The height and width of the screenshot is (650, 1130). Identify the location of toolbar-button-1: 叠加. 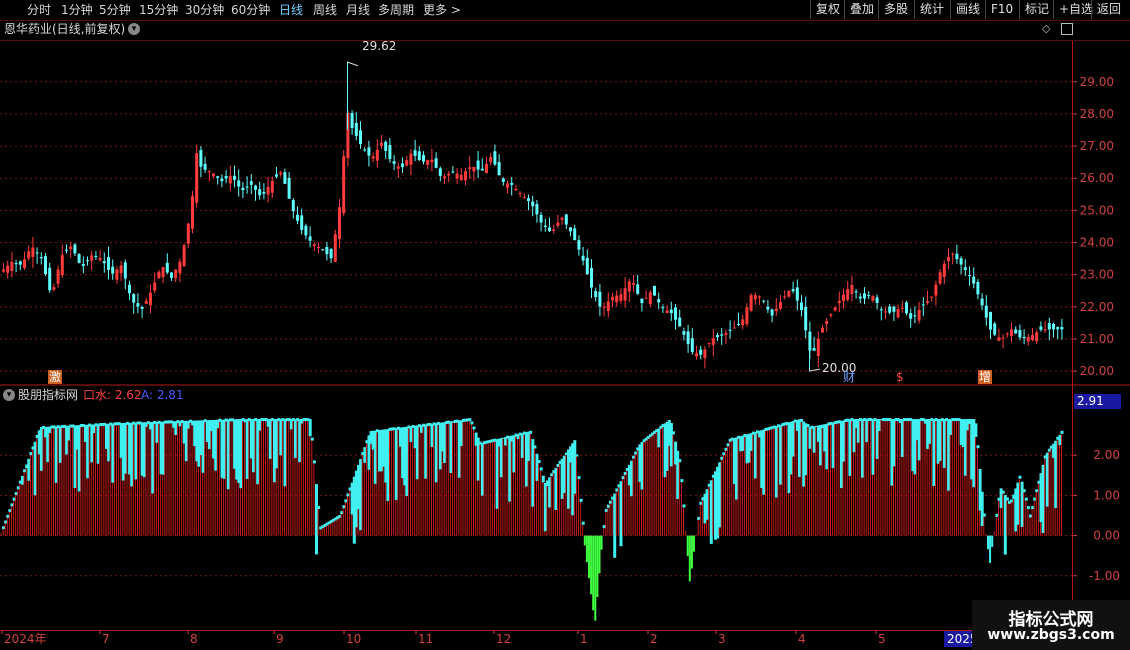
(861, 9).